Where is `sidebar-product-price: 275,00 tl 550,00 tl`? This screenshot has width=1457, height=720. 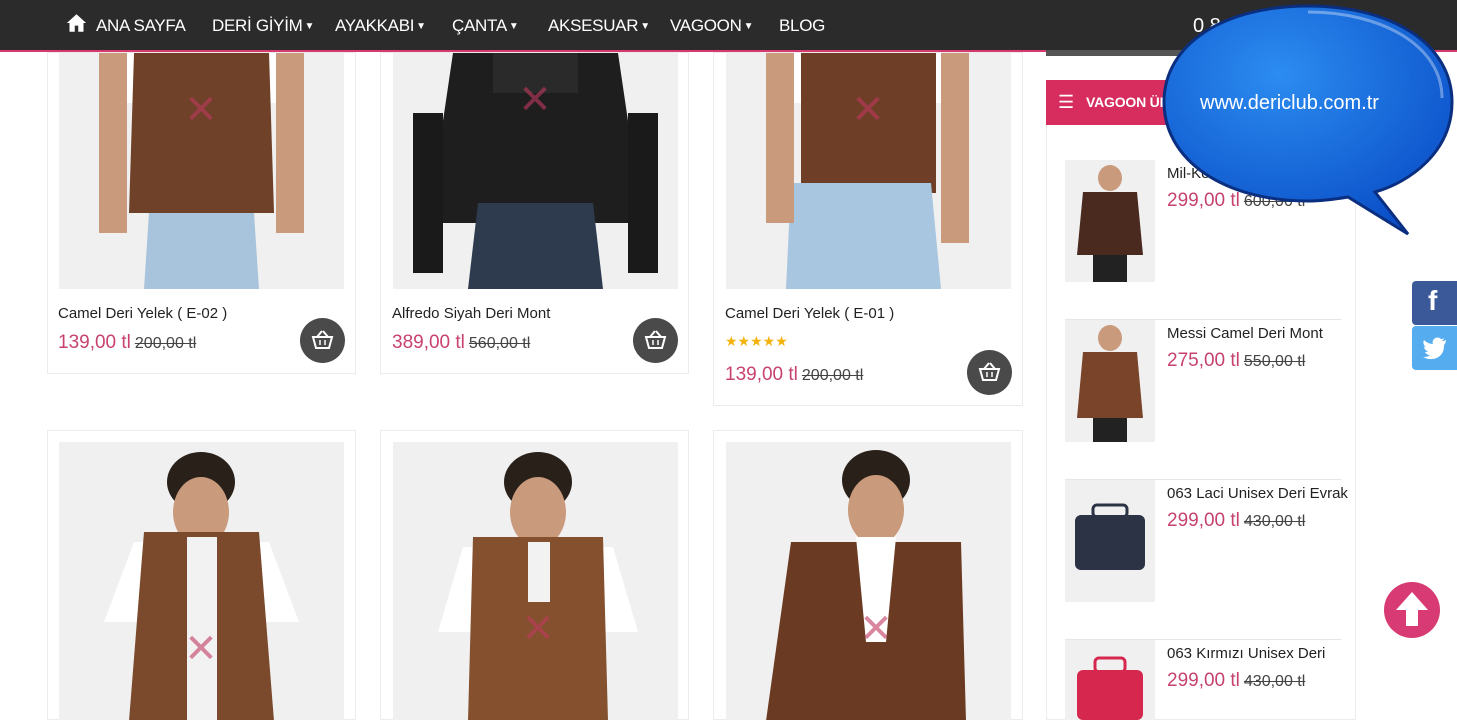
sidebar-product-price: 275,00 tl 550,00 tl is located at coordinates (1236, 361).